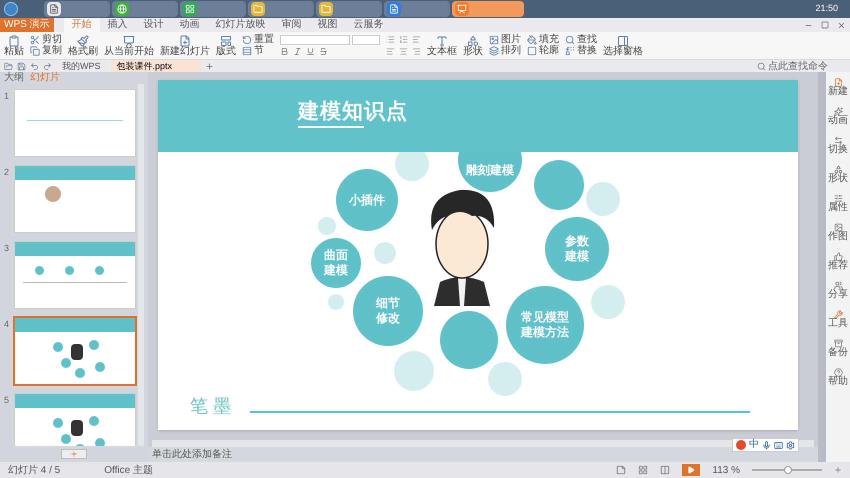 The height and width of the screenshot is (478, 850). Describe the element at coordinates (838, 470) in the screenshot. I see `zoom-in-icon` at that location.